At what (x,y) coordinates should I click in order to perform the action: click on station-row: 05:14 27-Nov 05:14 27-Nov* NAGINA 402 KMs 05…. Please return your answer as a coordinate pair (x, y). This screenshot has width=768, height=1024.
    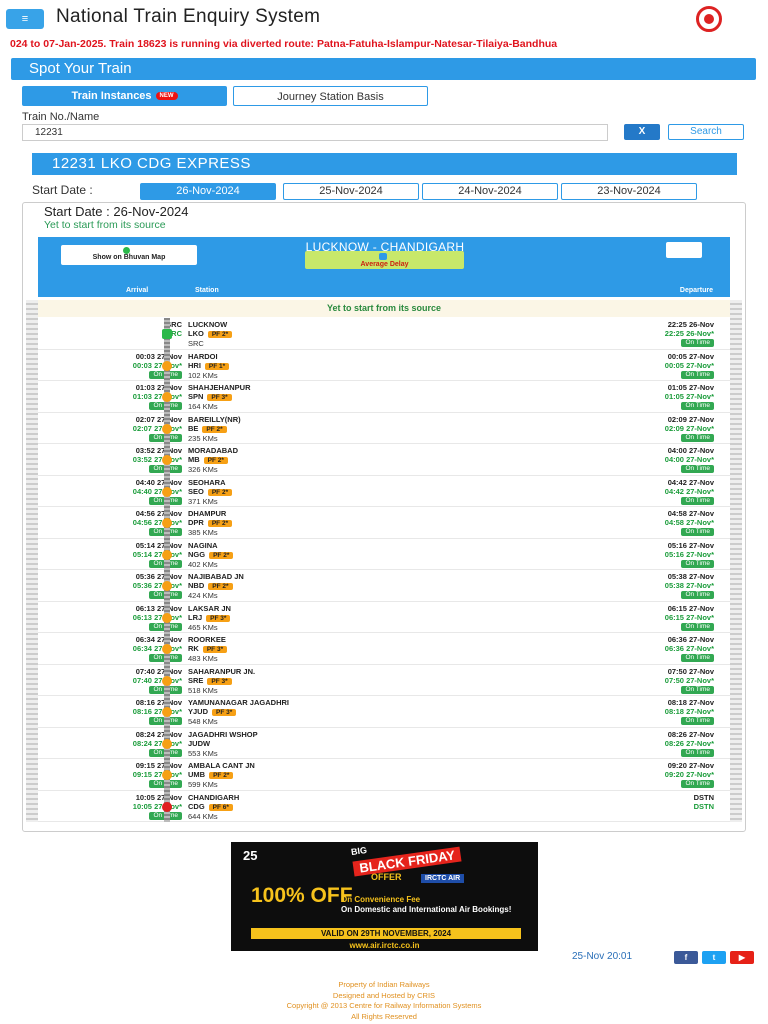
    Looking at the image, I should click on (384, 554).